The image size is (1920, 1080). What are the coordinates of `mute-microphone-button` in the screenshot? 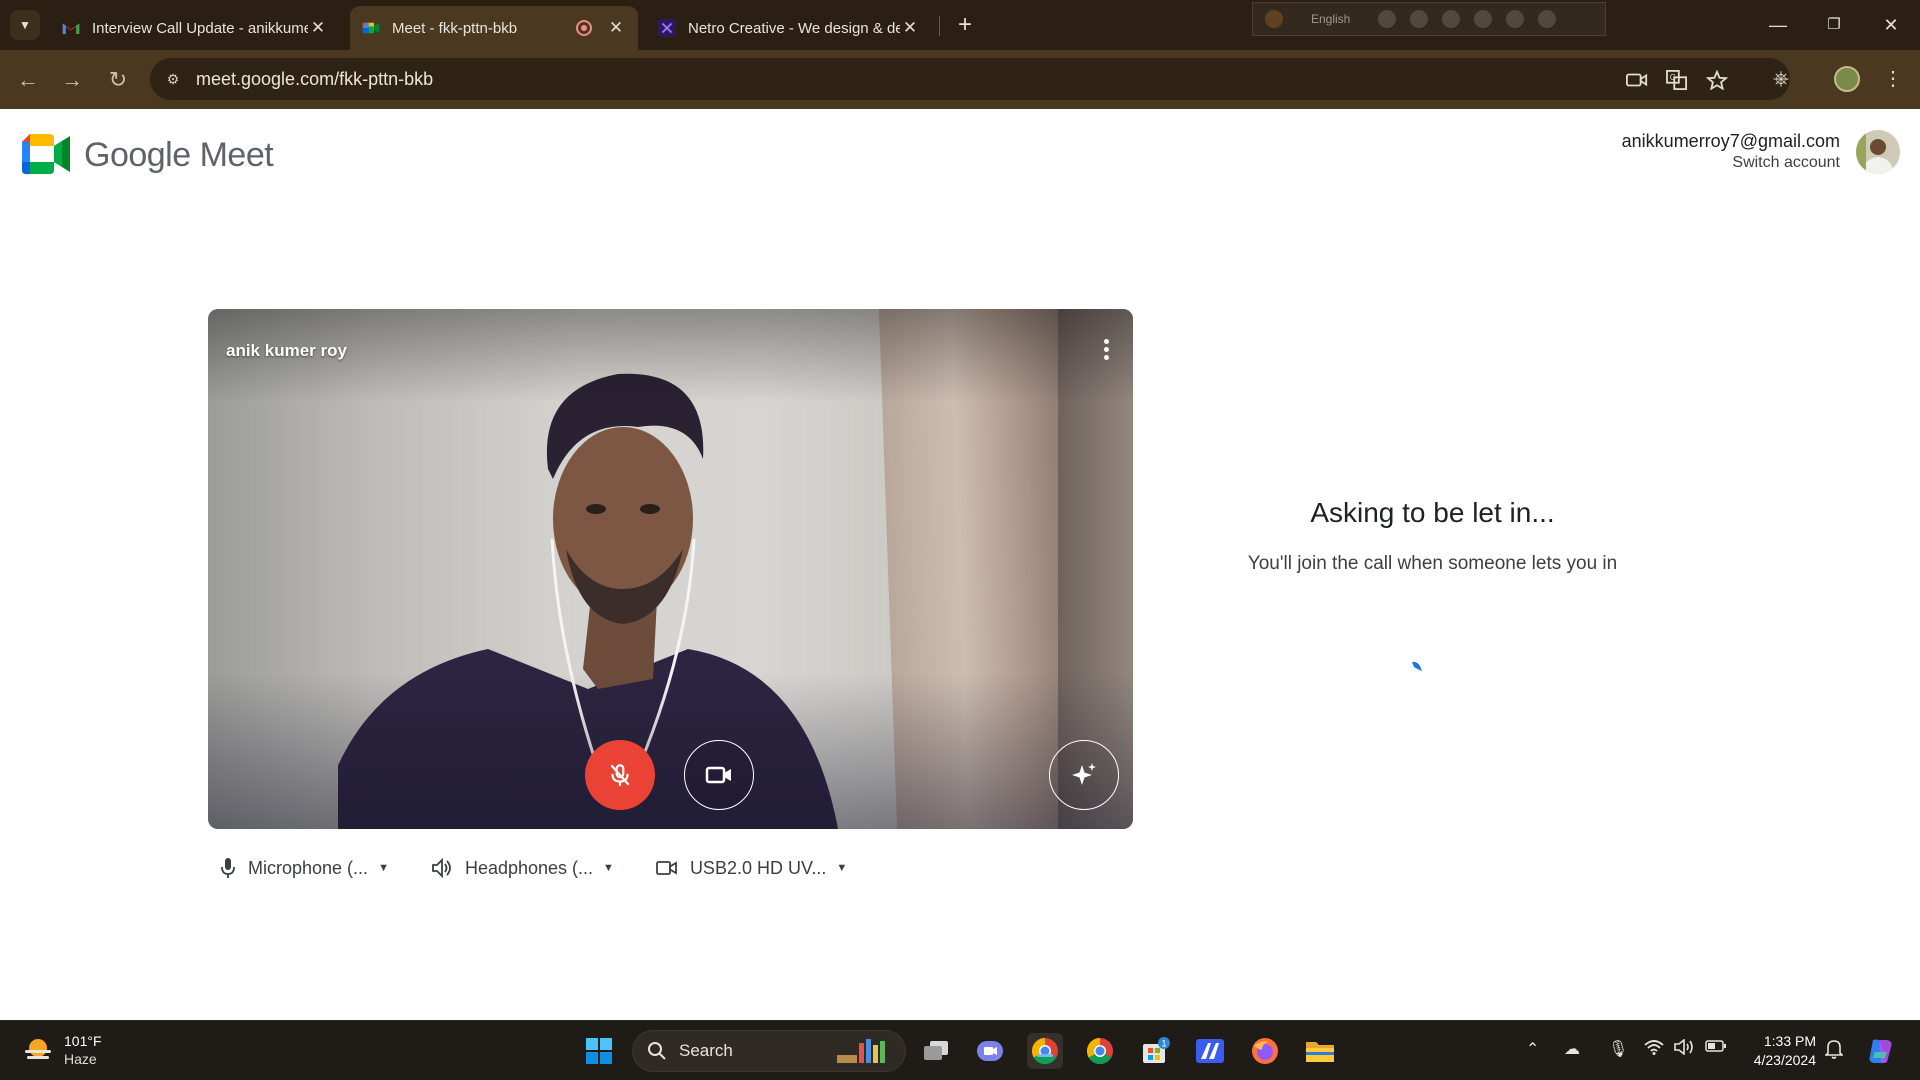 It's located at (620, 775).